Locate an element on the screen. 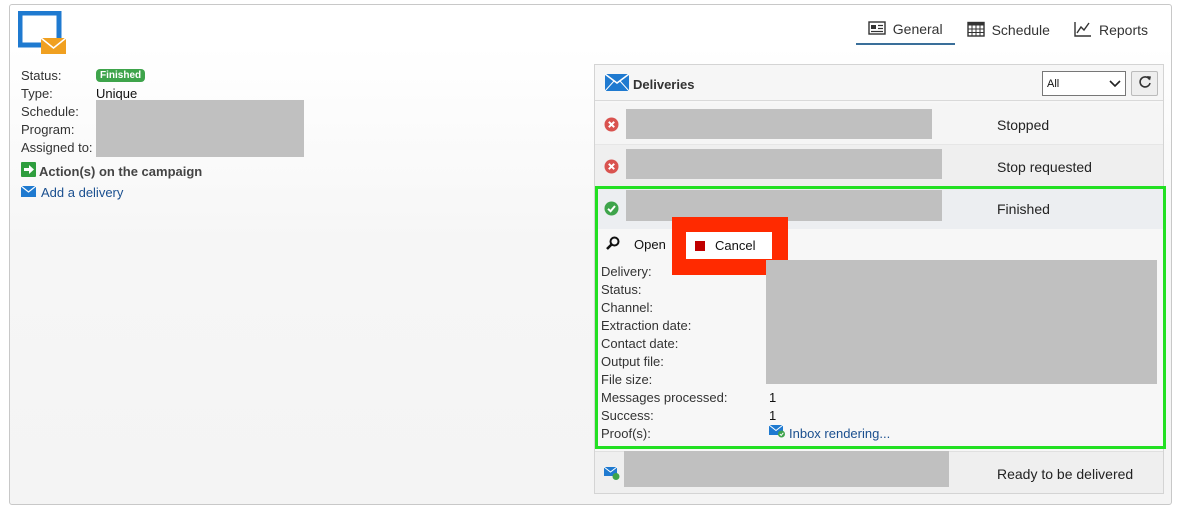 The width and height of the screenshot is (1178, 509). actions-heading: Action(s) on the campaign is located at coordinates (111, 171).